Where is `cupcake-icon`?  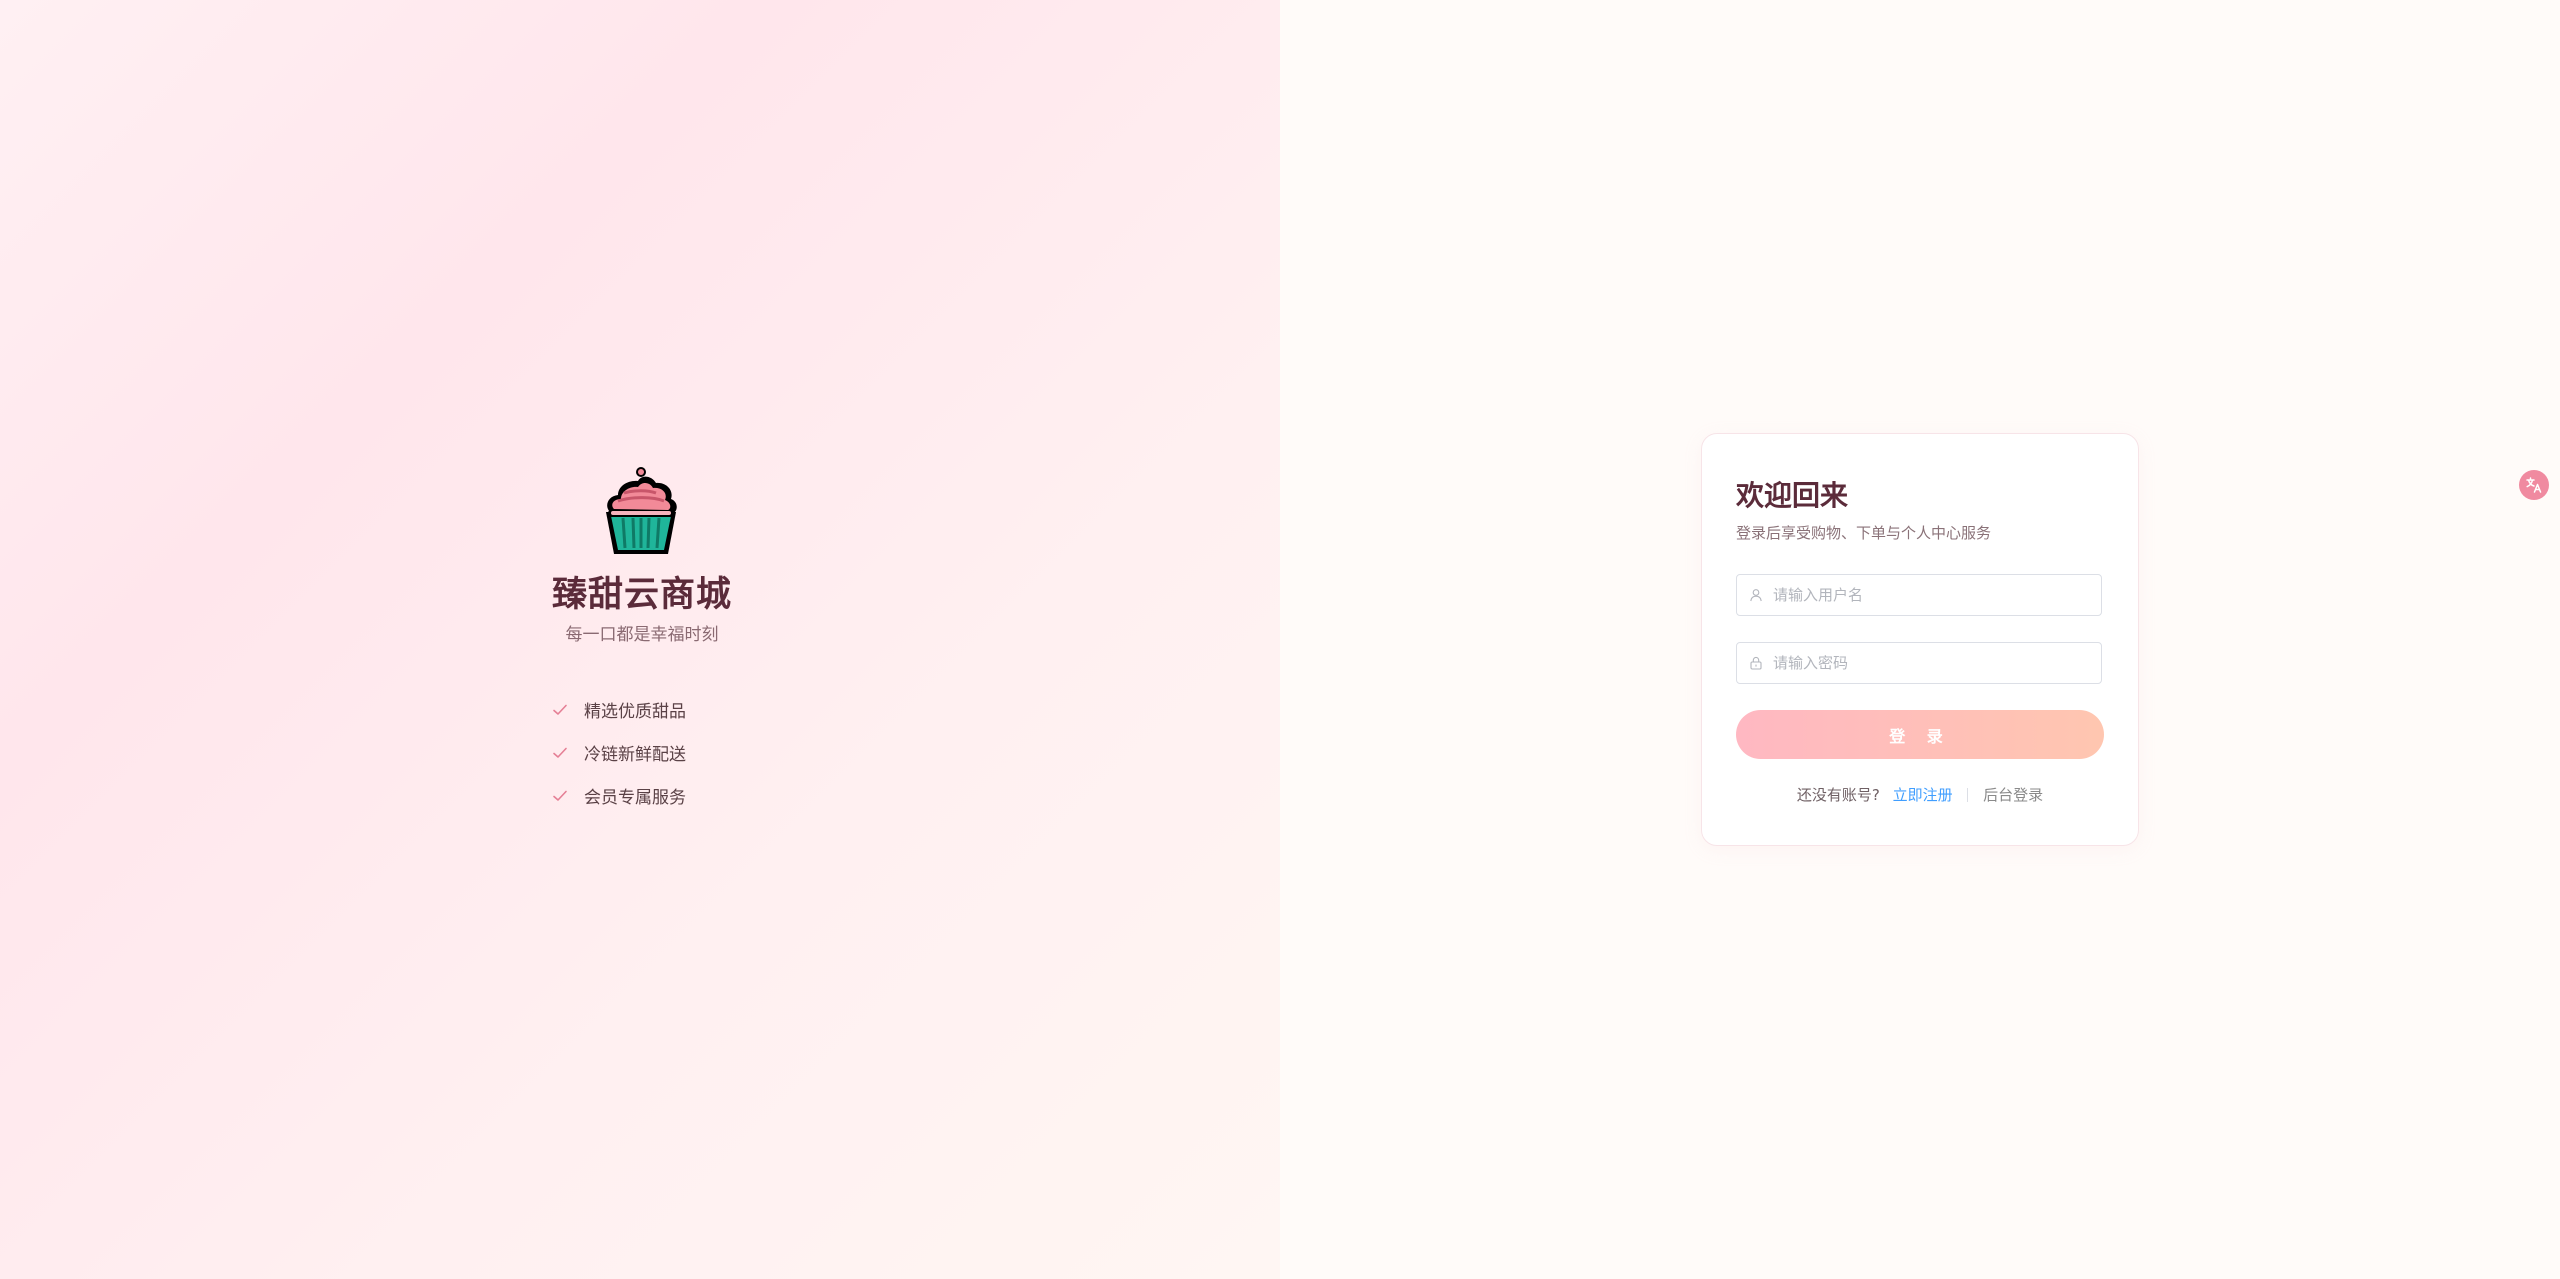
cupcake-icon is located at coordinates (641, 510).